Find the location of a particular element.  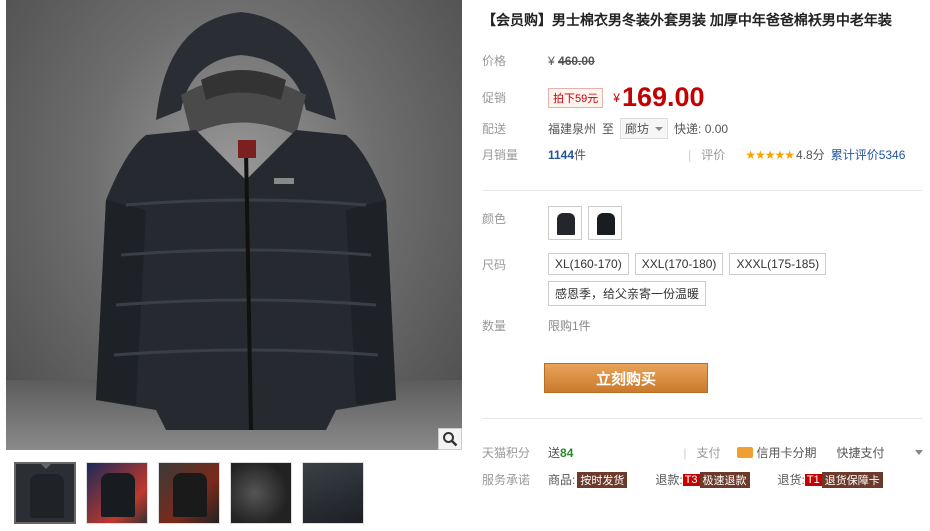

service-goods: 商品: is located at coordinates (562, 480).